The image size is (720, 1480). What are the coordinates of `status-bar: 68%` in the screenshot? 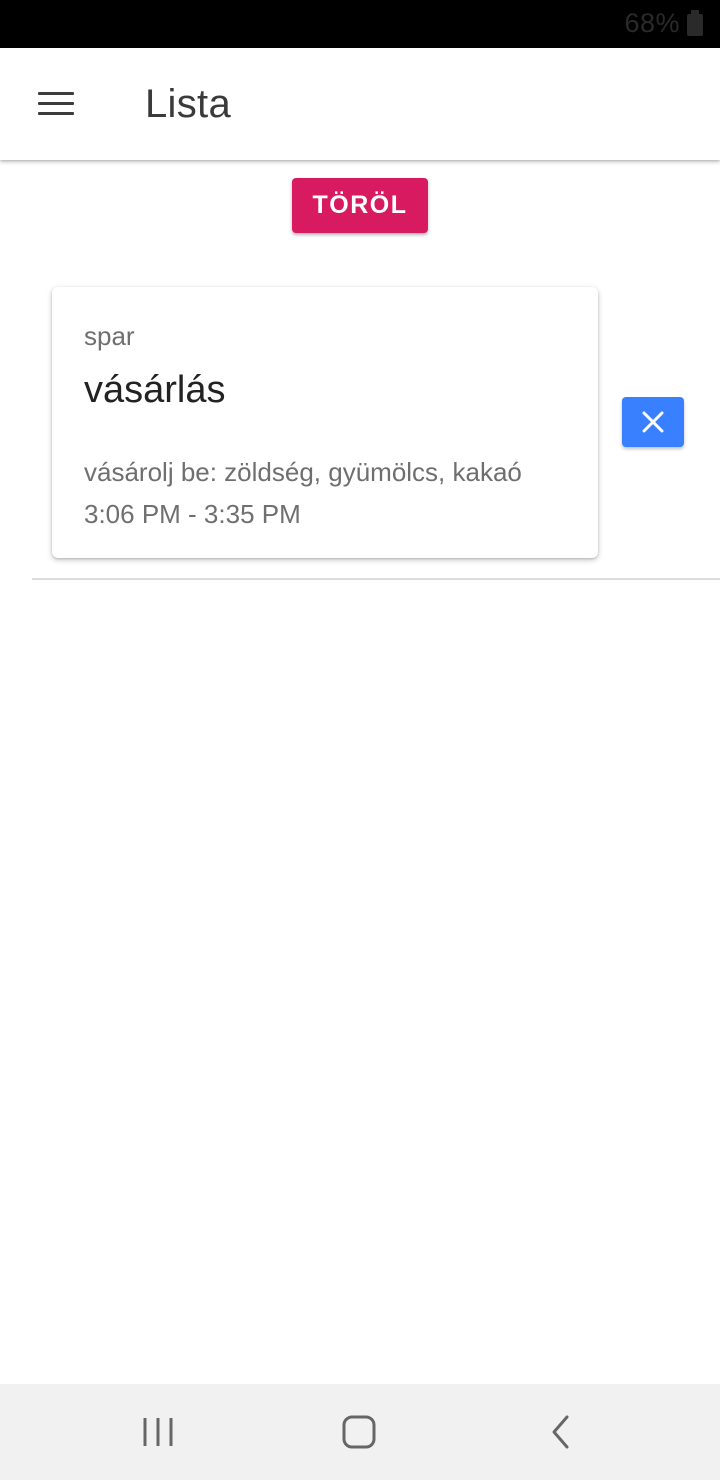 It's located at (360, 24).